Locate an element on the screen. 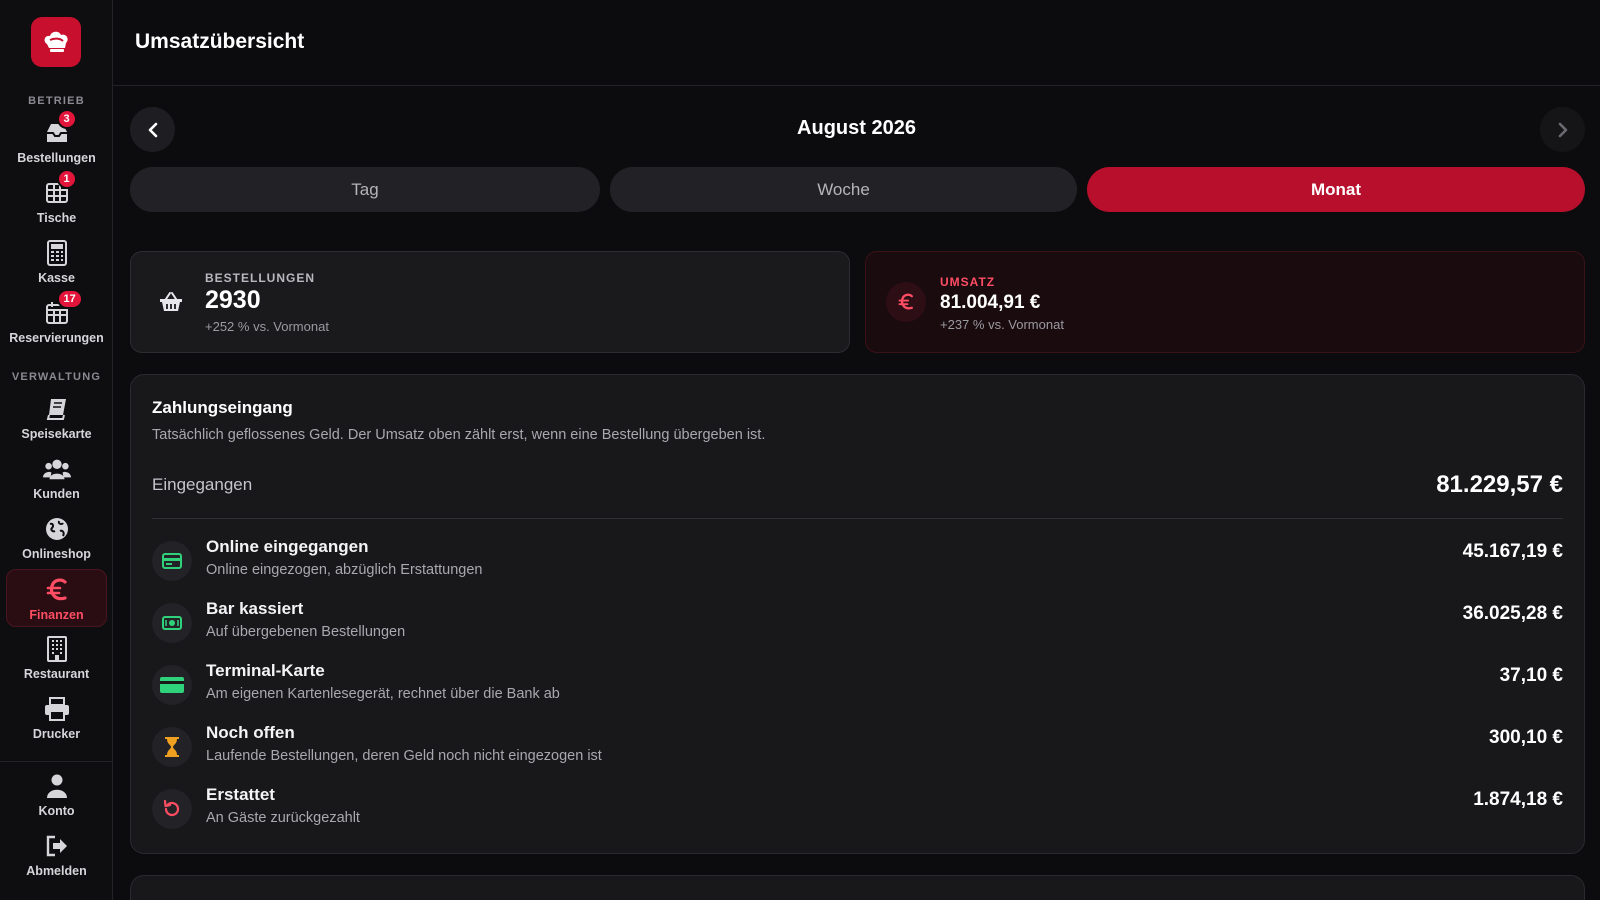  sidebar-item-orders: 3 Bestellungen is located at coordinates (56, 140).